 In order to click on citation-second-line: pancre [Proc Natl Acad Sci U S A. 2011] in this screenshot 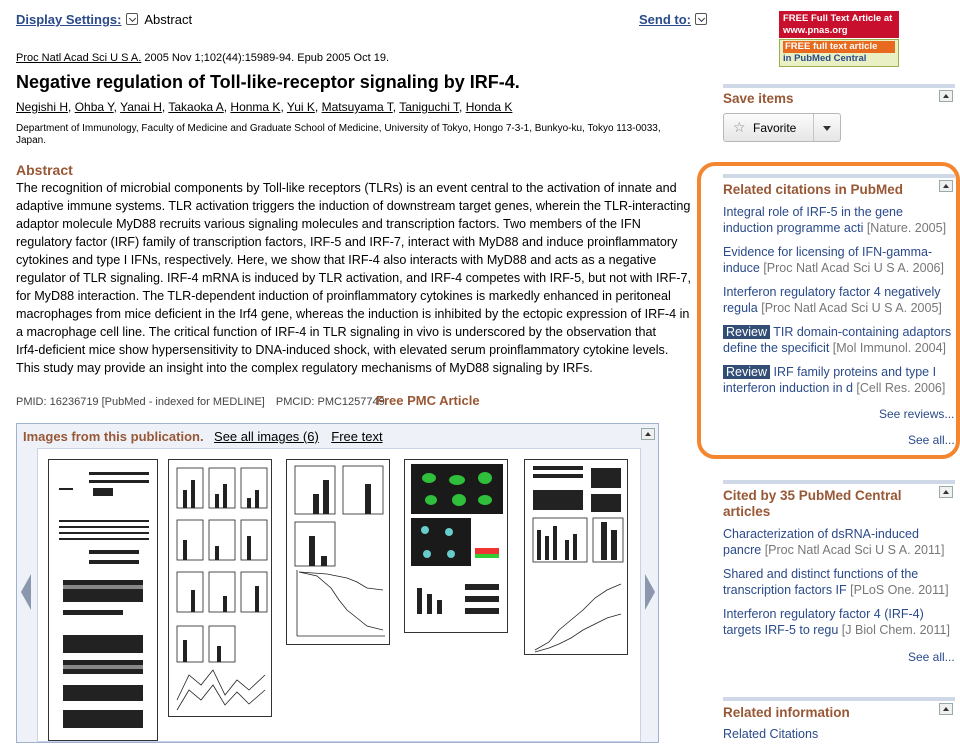, I will do `click(839, 550)`.